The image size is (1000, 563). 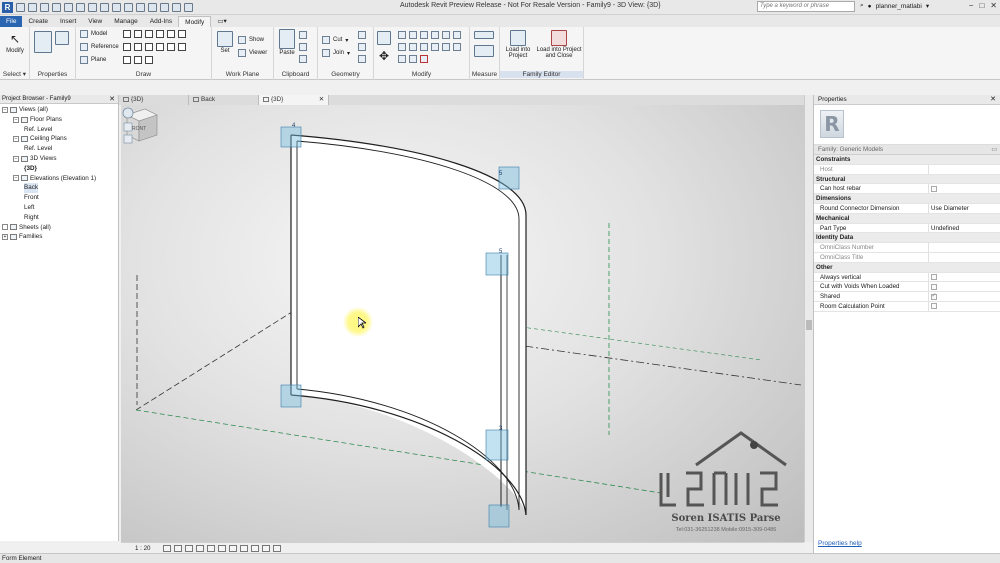 What do you see at coordinates (806, 6) in the screenshot?
I see `help-search-input: Type a keyword or phrase` at bounding box center [806, 6].